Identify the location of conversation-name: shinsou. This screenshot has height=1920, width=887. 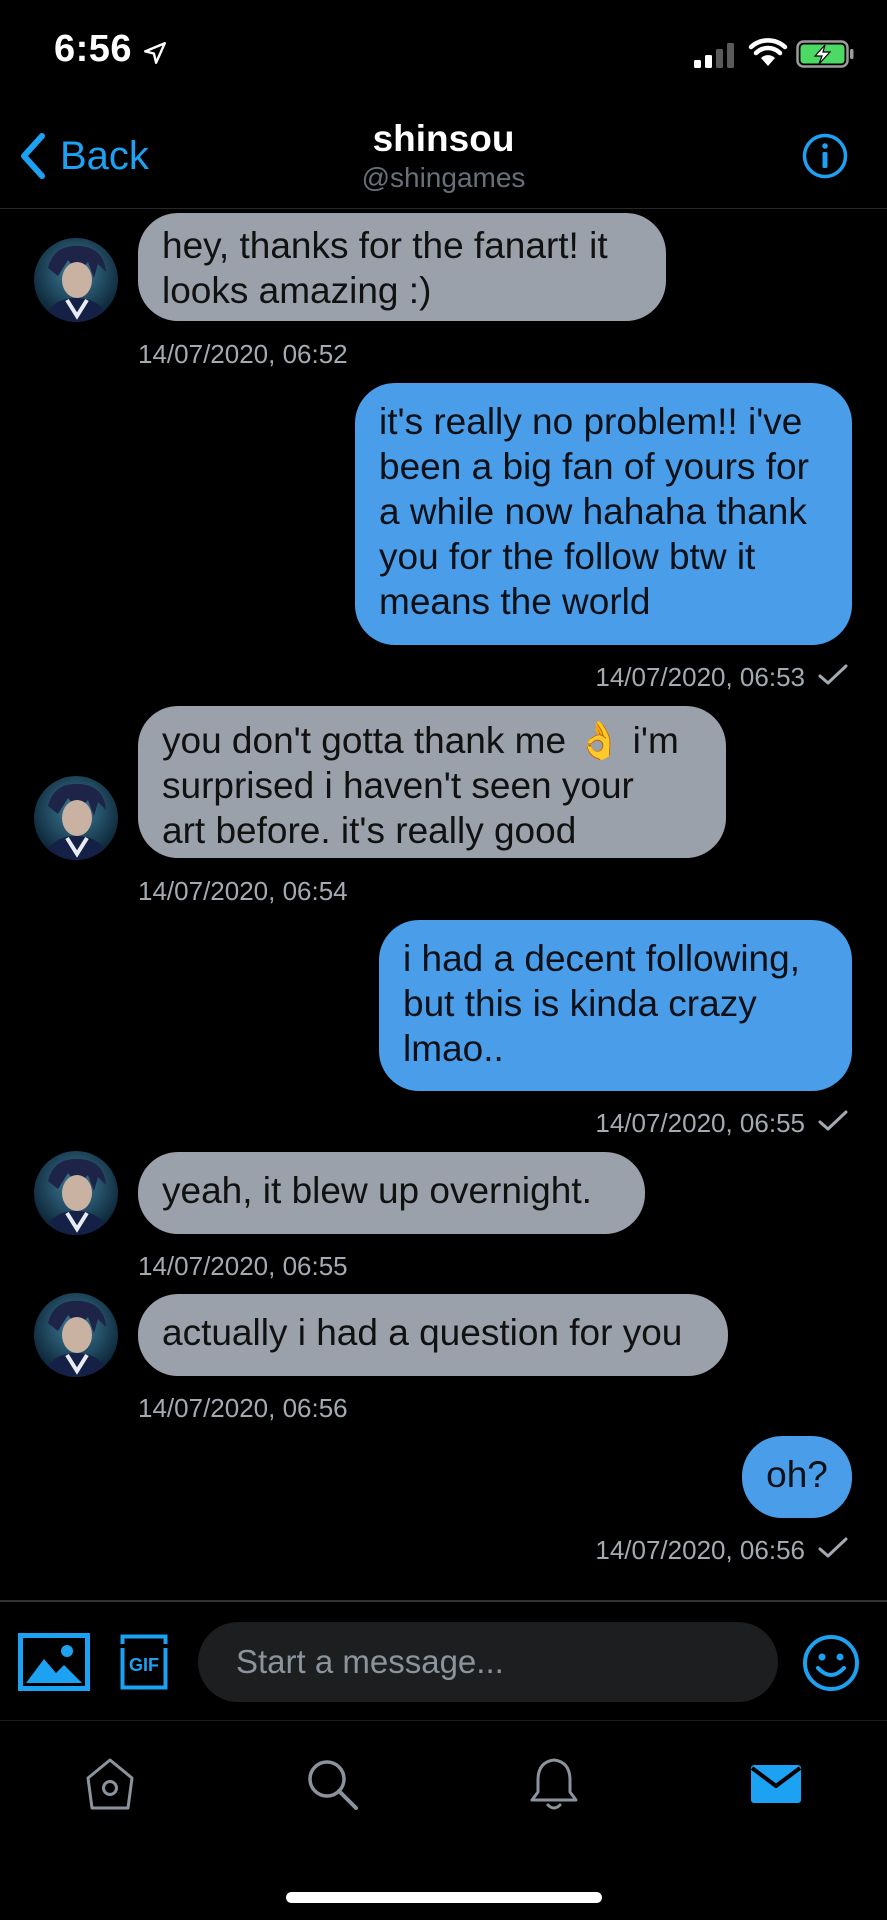
(443, 138).